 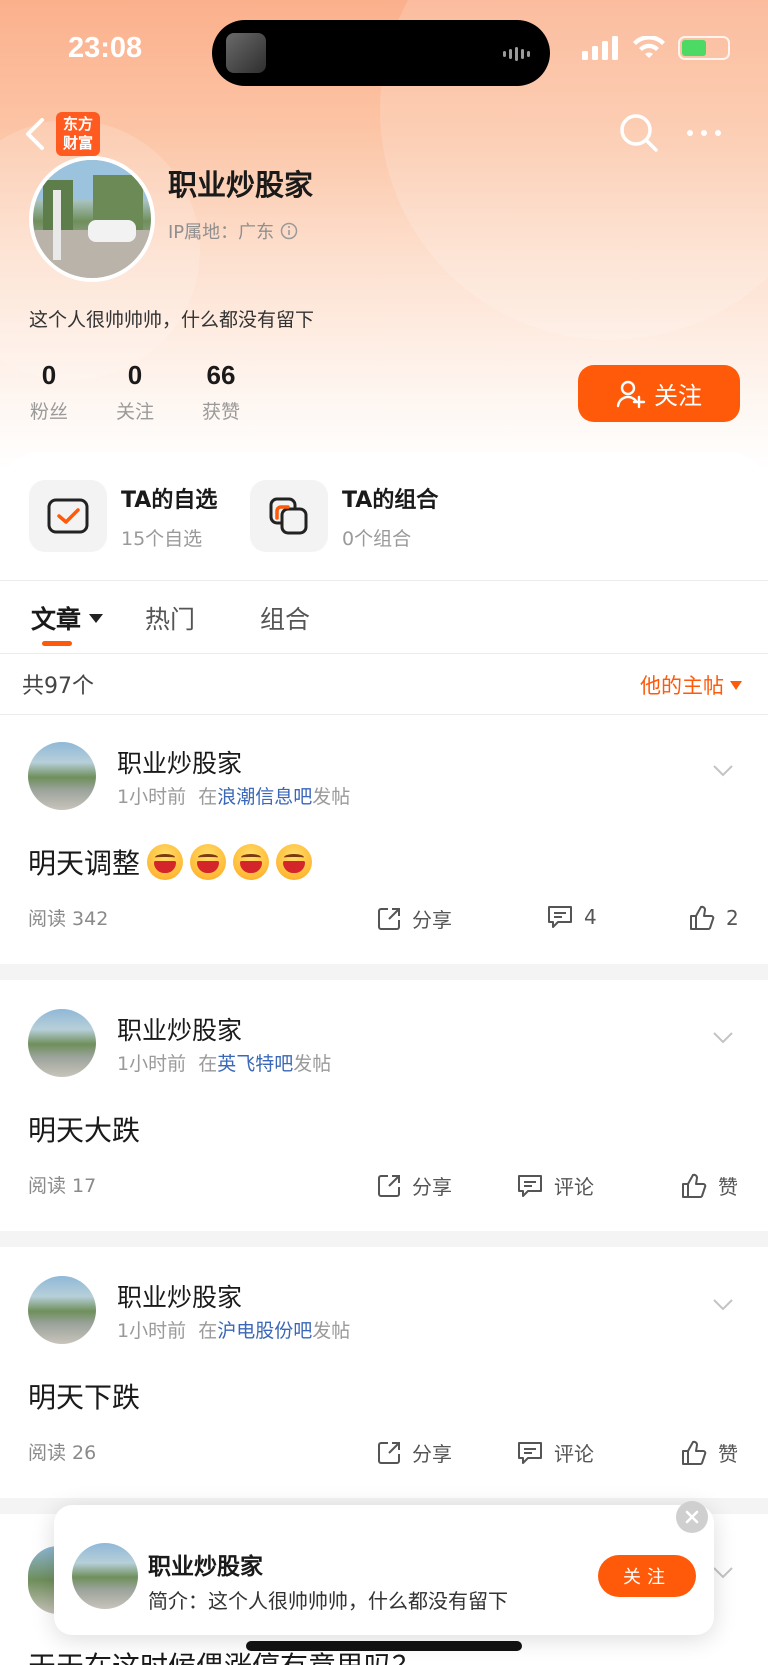 I want to click on tab-portfolio: 组合, so click(x=285, y=618).